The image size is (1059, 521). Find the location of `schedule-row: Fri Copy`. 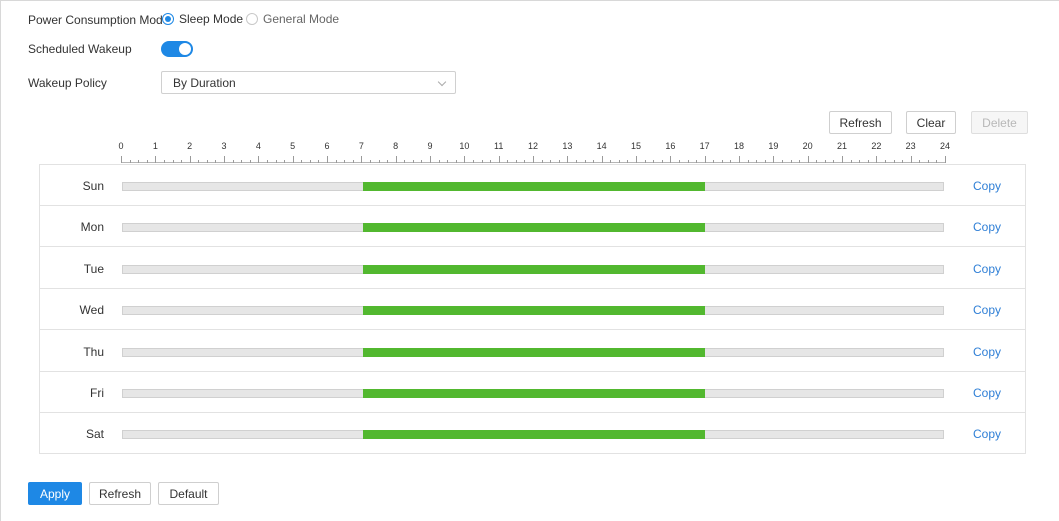

schedule-row: Fri Copy is located at coordinates (532, 392).